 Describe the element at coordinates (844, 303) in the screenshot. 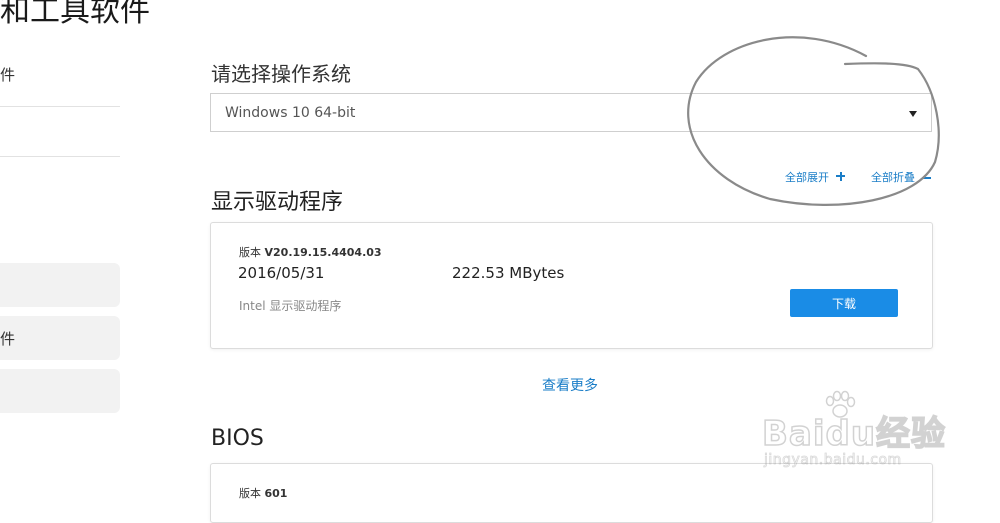

I see `download-button: 下载` at that location.